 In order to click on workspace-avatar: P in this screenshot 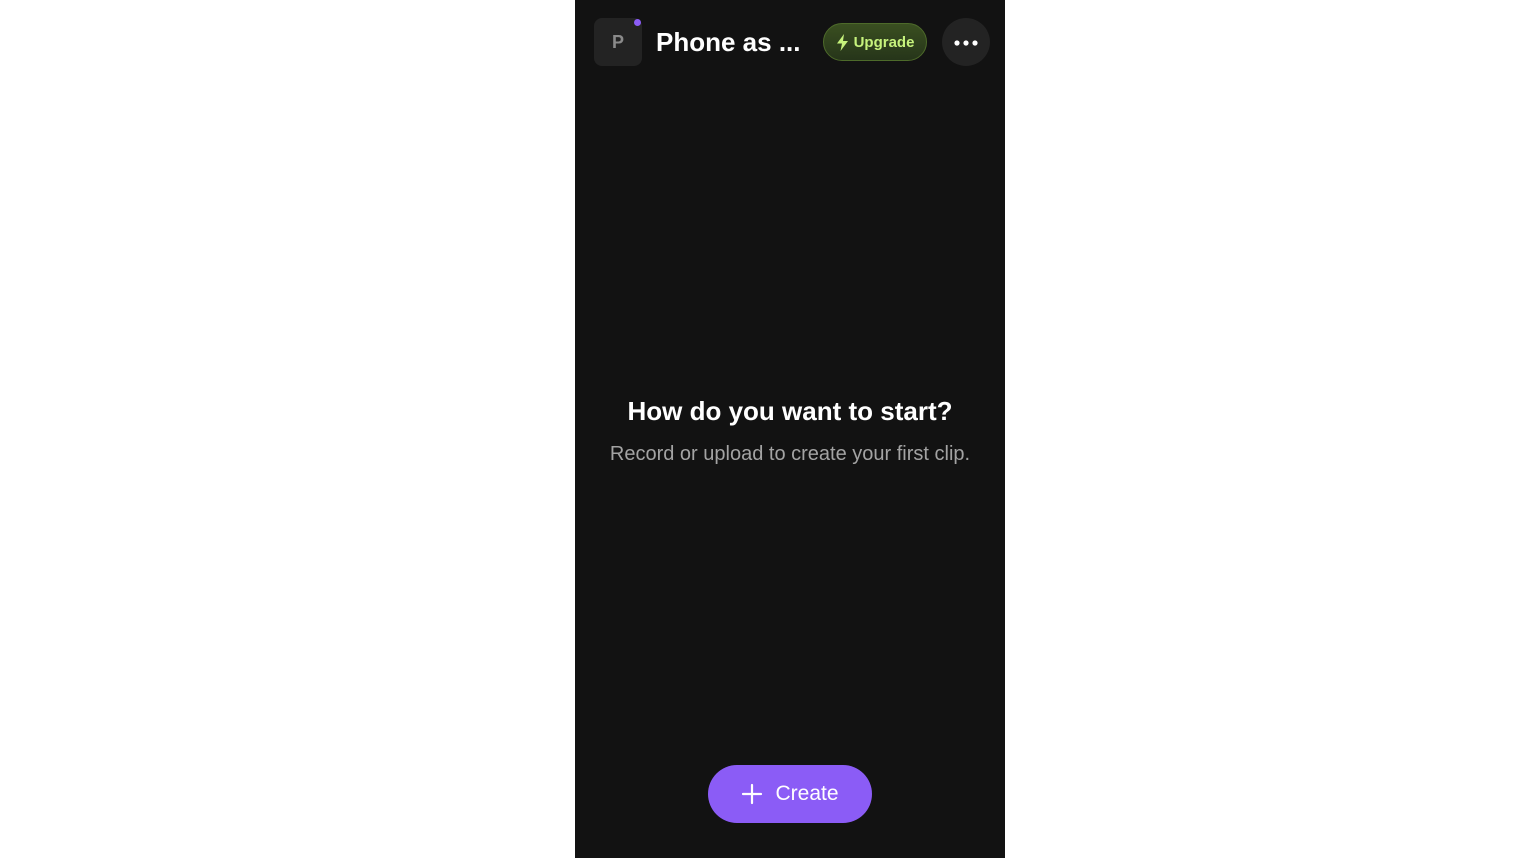, I will do `click(618, 42)`.